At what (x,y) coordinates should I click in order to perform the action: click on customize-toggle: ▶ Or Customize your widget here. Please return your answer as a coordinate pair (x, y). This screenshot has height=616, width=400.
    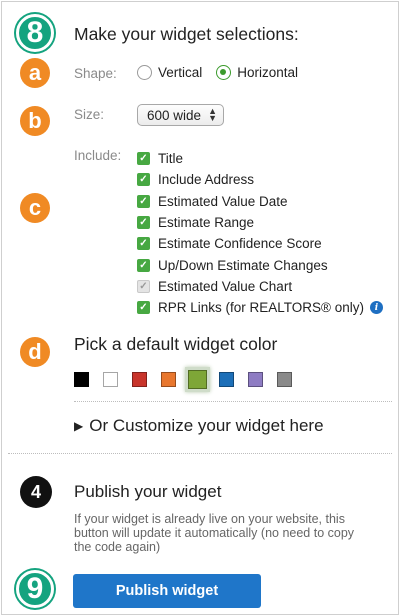
    Looking at the image, I should click on (199, 426).